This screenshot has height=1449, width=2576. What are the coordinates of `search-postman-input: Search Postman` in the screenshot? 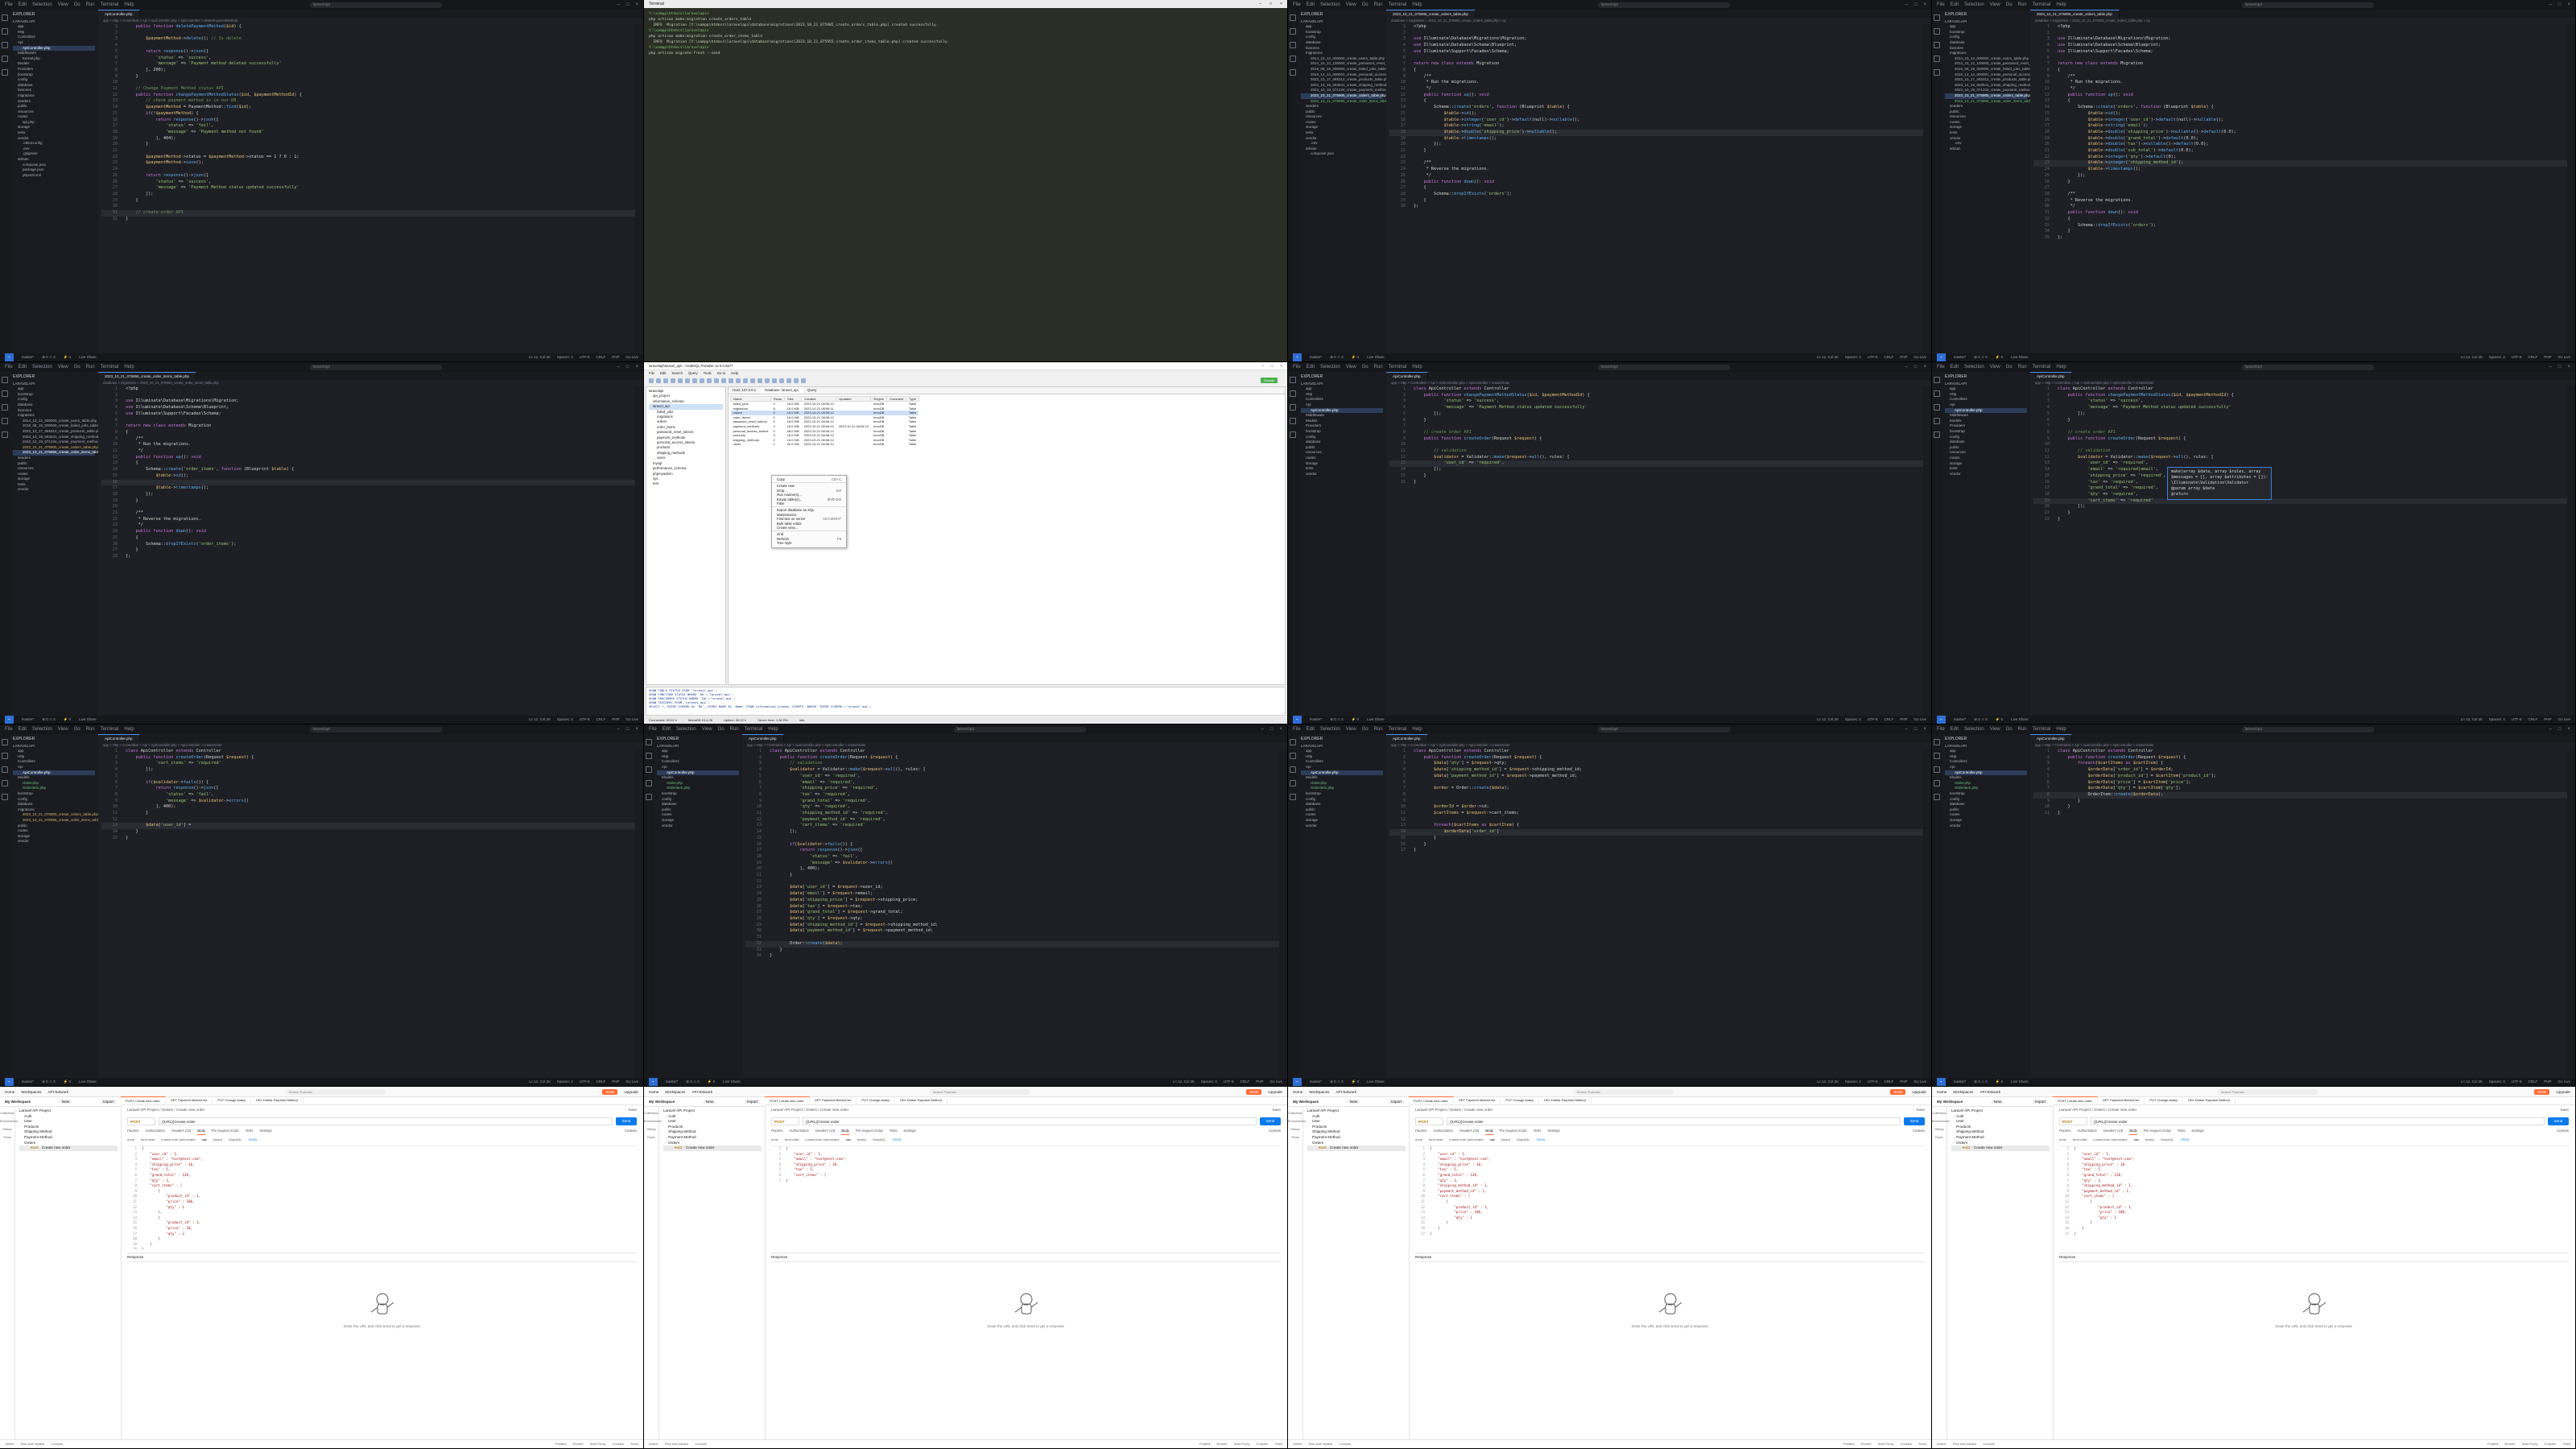 It's located at (1623, 1091).